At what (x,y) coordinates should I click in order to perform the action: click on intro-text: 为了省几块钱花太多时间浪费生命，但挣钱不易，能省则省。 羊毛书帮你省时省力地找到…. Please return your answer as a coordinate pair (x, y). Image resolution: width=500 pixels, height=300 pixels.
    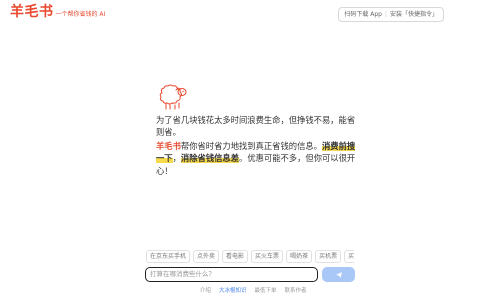
    Looking at the image, I should click on (256, 146).